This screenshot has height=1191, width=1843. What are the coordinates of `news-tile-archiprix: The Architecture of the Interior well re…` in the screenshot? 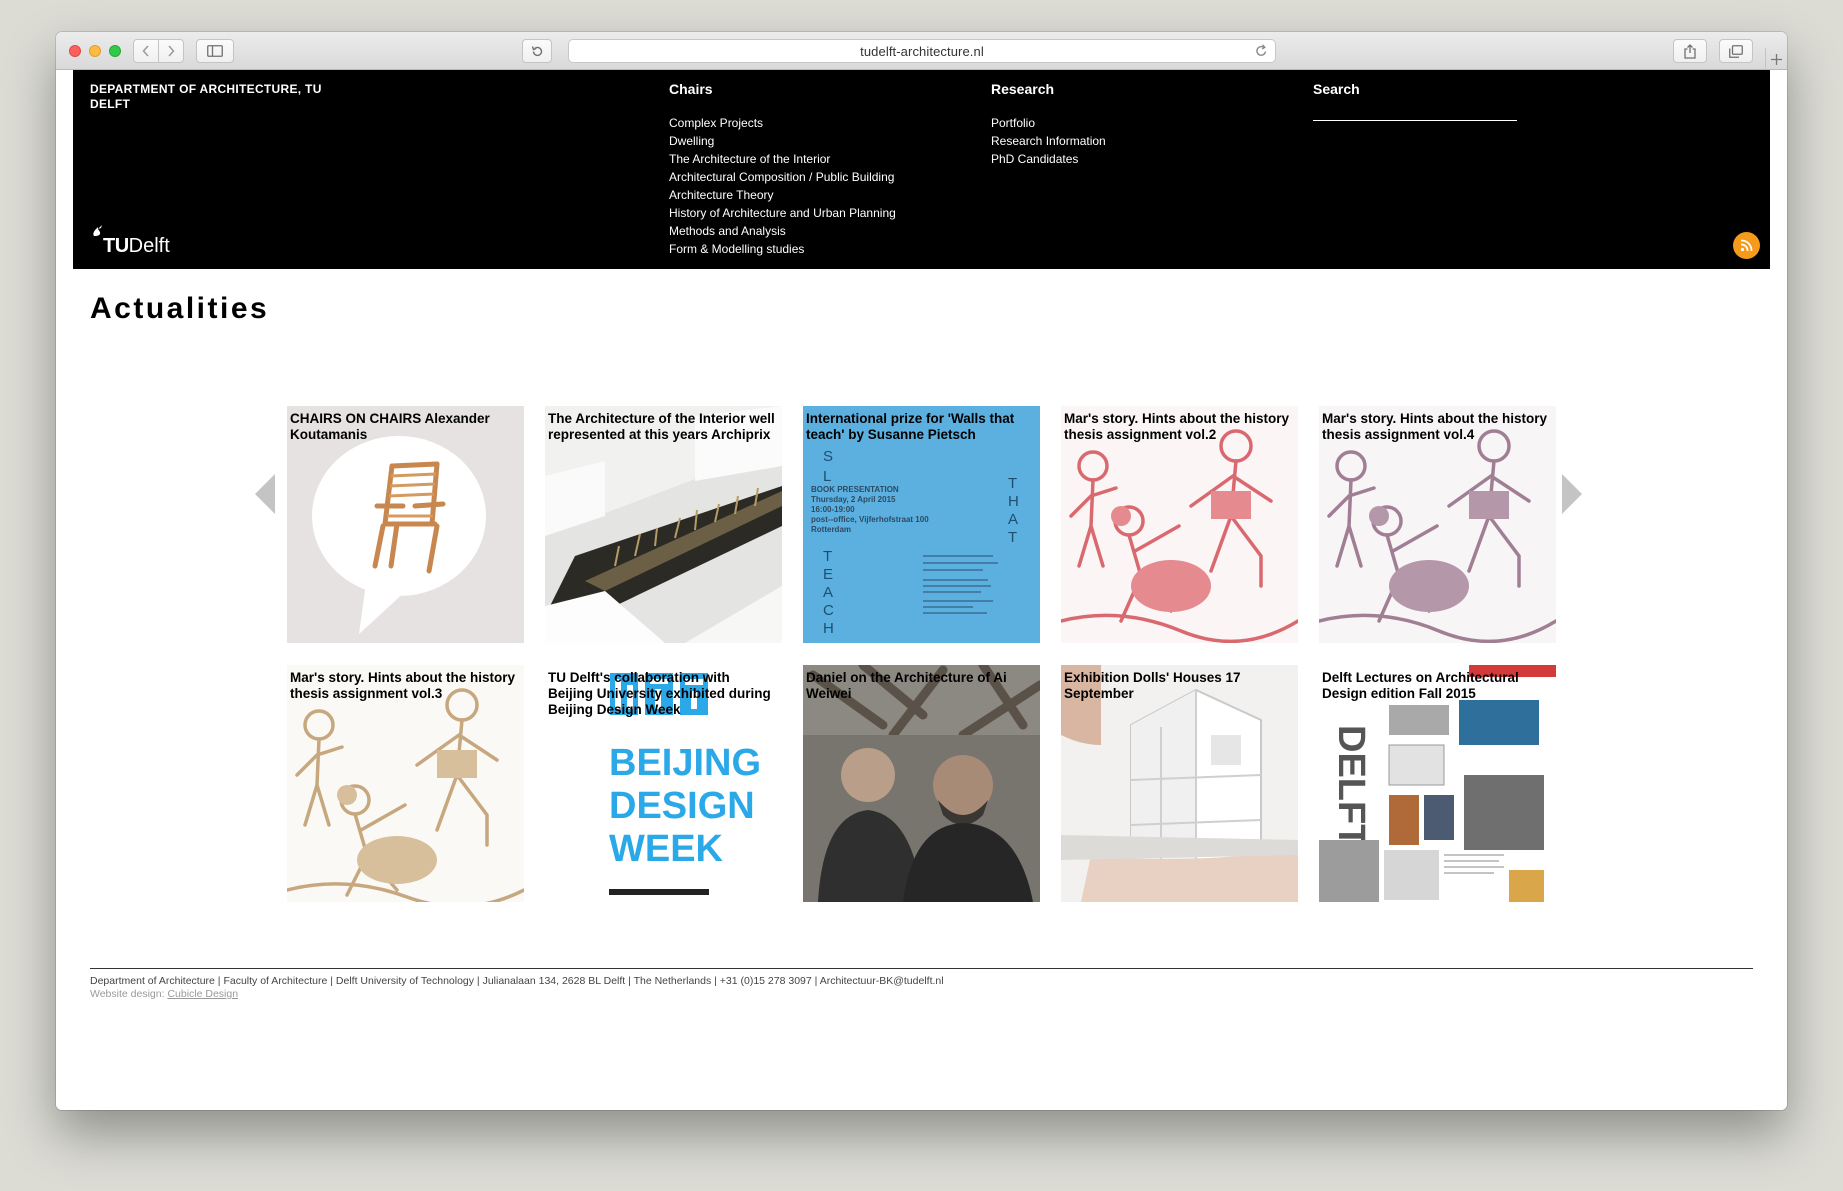 It's located at (663, 524).